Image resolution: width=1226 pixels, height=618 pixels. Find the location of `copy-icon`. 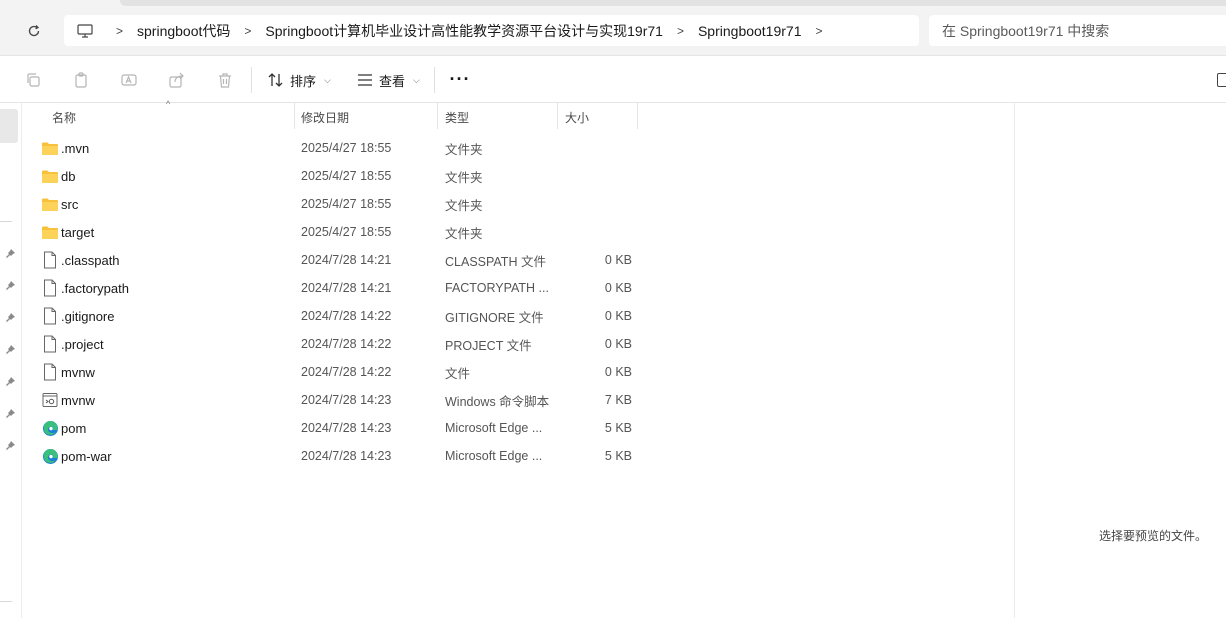

copy-icon is located at coordinates (33, 80).